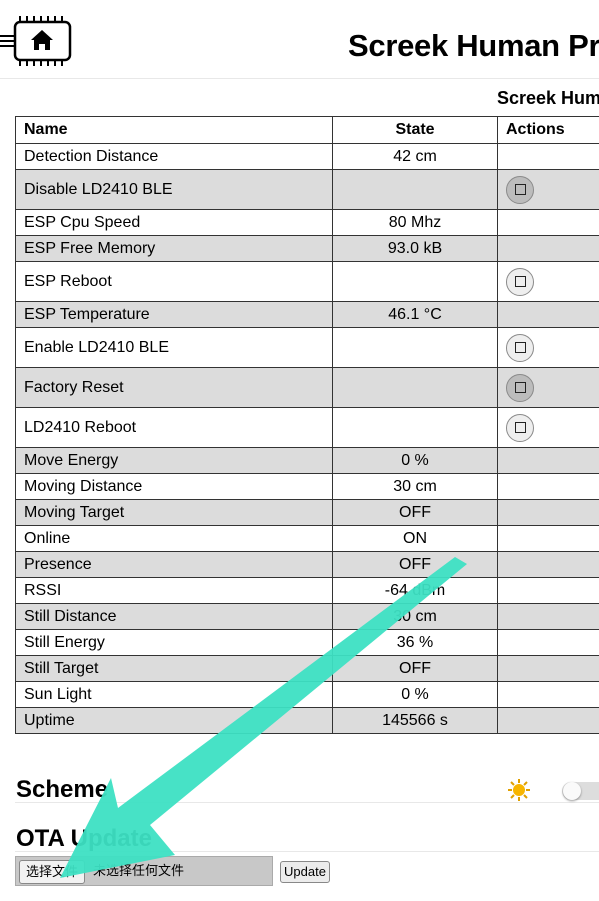 The width and height of the screenshot is (599, 901). Describe the element at coordinates (174, 156) in the screenshot. I see `row-name: Detection Distance` at that location.